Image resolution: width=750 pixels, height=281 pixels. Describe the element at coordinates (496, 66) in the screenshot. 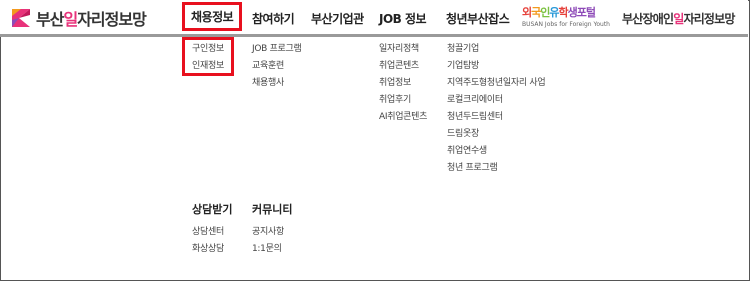

I see `menu-item-company-visits: 기업탐방` at that location.